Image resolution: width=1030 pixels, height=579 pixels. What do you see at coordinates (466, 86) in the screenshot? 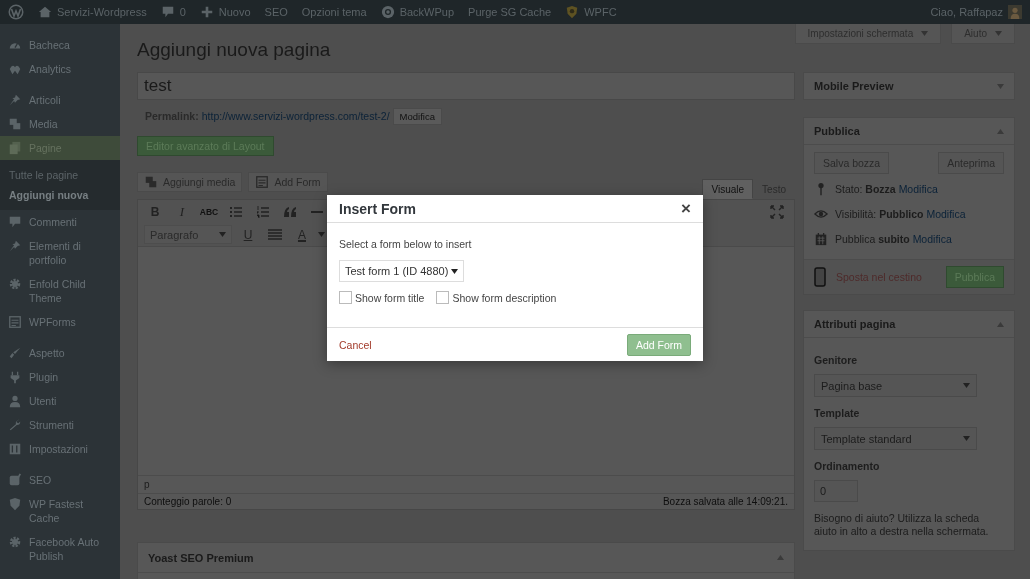
I see `title-field: test` at bounding box center [466, 86].